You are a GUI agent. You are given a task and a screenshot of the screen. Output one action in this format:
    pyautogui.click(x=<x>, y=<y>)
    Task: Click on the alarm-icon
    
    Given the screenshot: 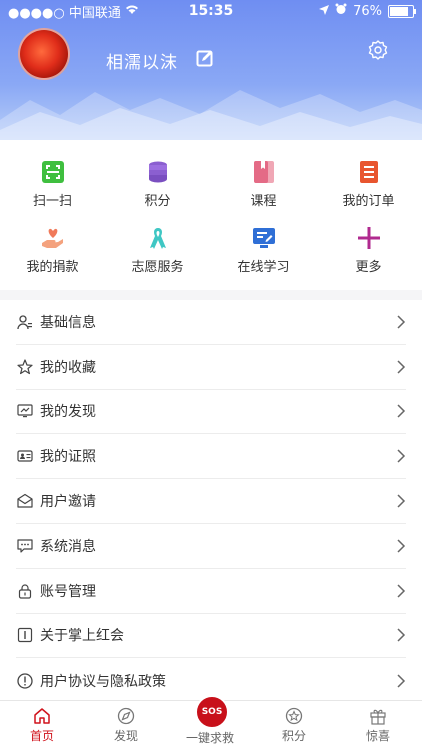 What is the action you would take?
    pyautogui.click(x=341, y=11)
    